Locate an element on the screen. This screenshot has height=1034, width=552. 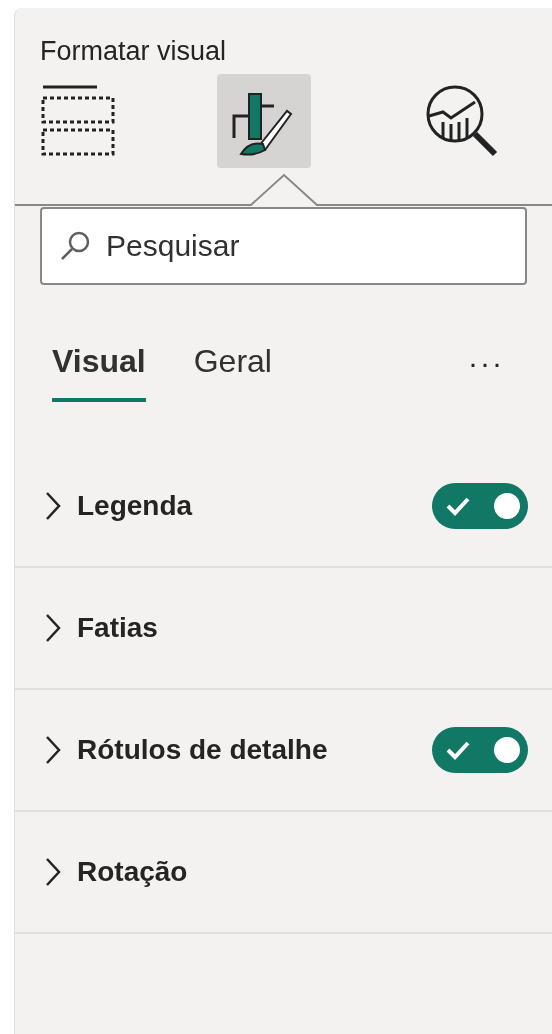
section-row: Rótulos de detalhe is located at coordinates (283, 751).